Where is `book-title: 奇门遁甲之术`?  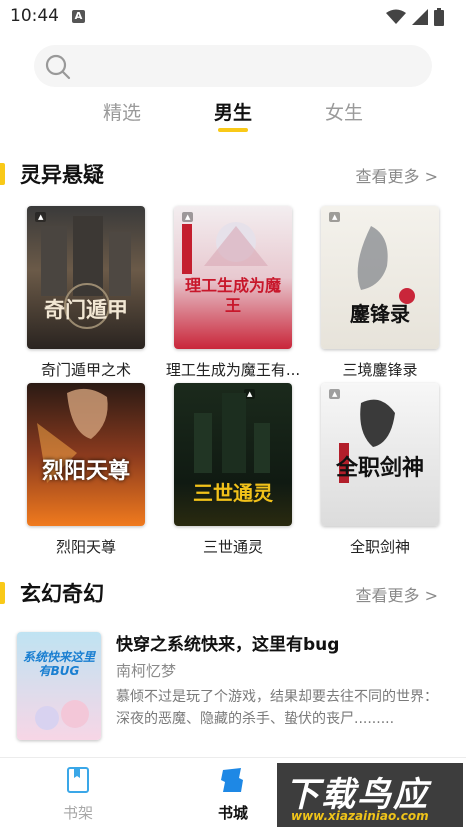 book-title: 奇门遁甲之术 is located at coordinates (85, 370).